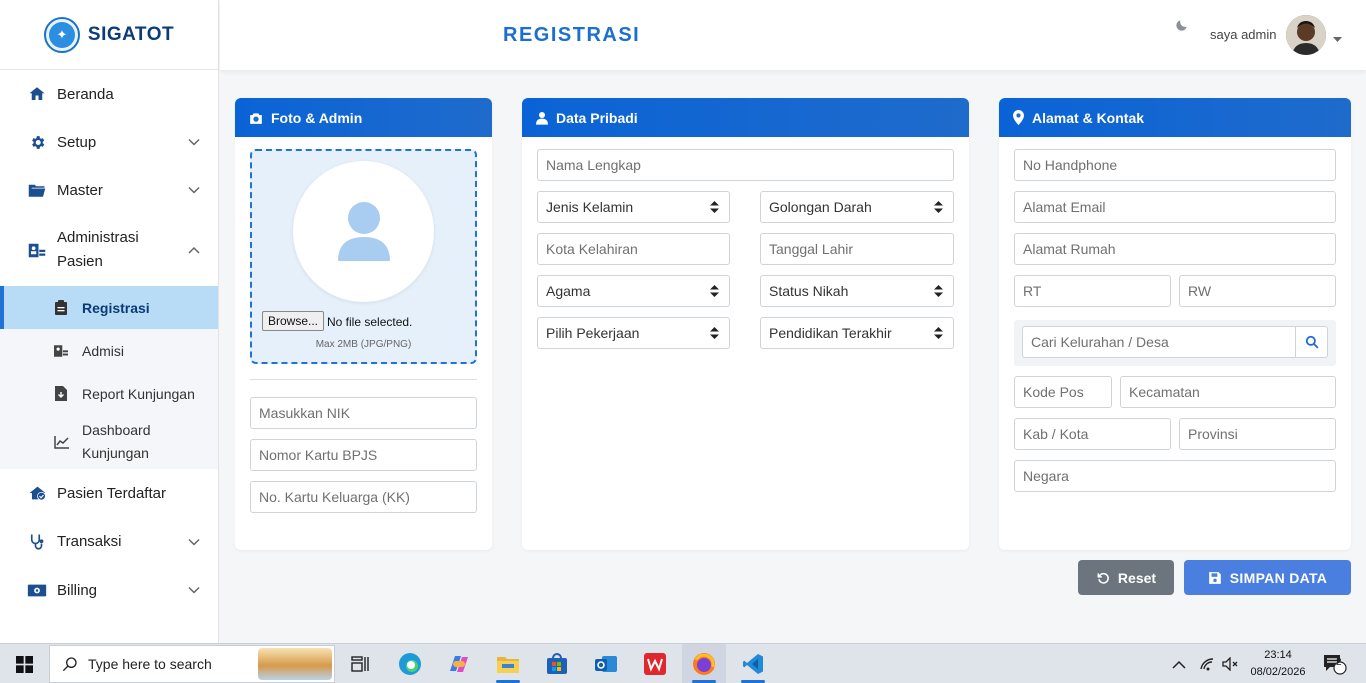 The height and width of the screenshot is (683, 1366). I want to click on brand-logo-icon: ✦, so click(61, 34).